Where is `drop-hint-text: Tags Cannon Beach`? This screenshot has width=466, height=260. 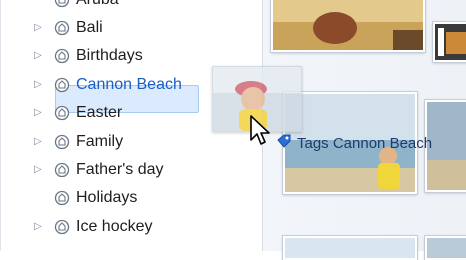 drop-hint-text: Tags Cannon Beach is located at coordinates (365, 143).